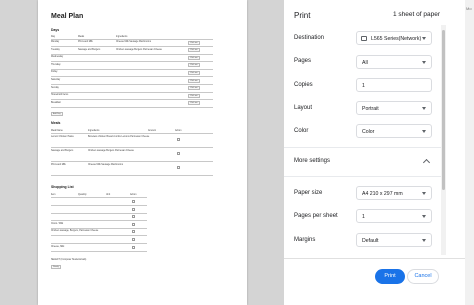 The height and width of the screenshot is (305, 474). What do you see at coordinates (423, 276) in the screenshot?
I see `cancel-button: Cancel` at bounding box center [423, 276].